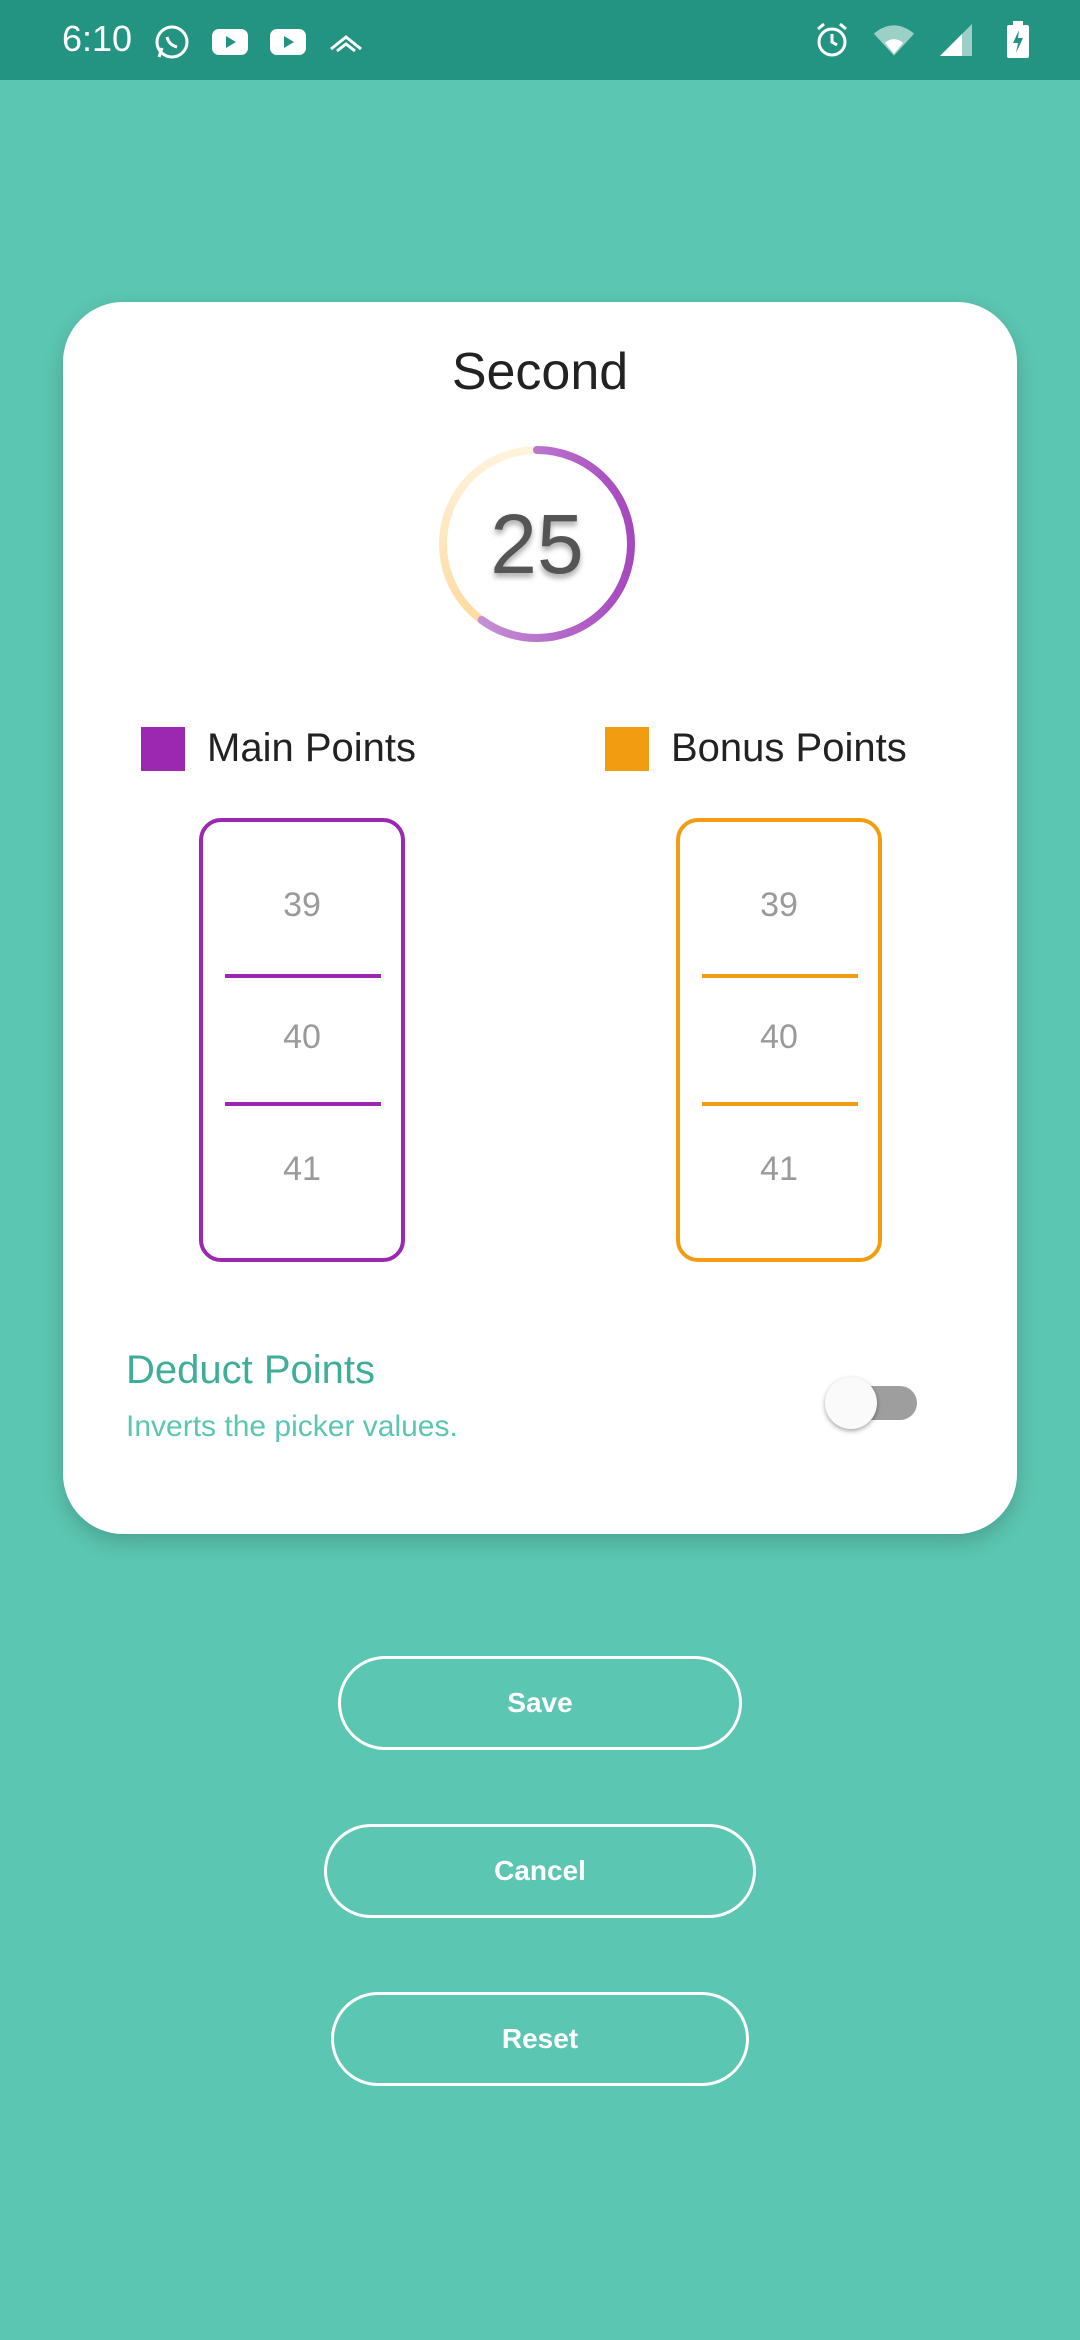 The width and height of the screenshot is (1080, 2340). What do you see at coordinates (627, 748) in the screenshot?
I see `bonus-points-swatch` at bounding box center [627, 748].